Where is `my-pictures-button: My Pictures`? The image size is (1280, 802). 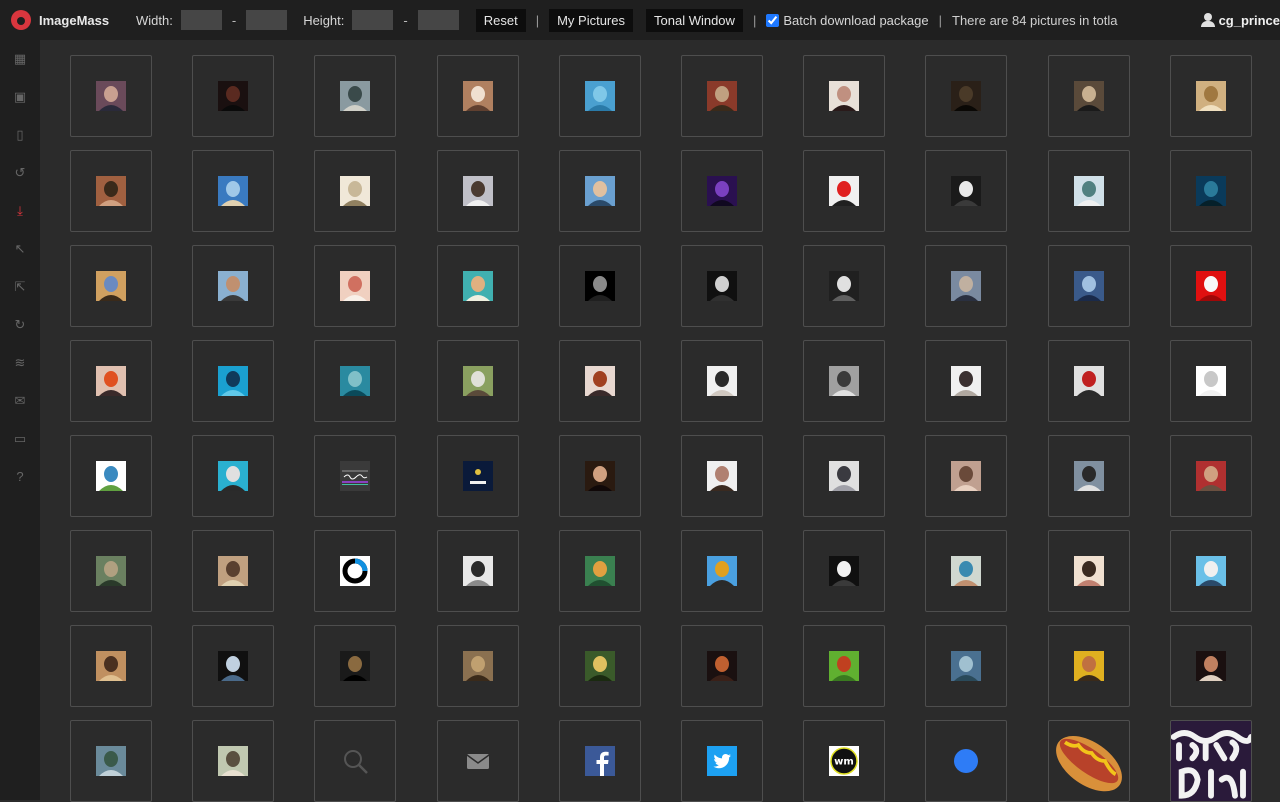
my-pictures-button: My Pictures is located at coordinates (591, 20).